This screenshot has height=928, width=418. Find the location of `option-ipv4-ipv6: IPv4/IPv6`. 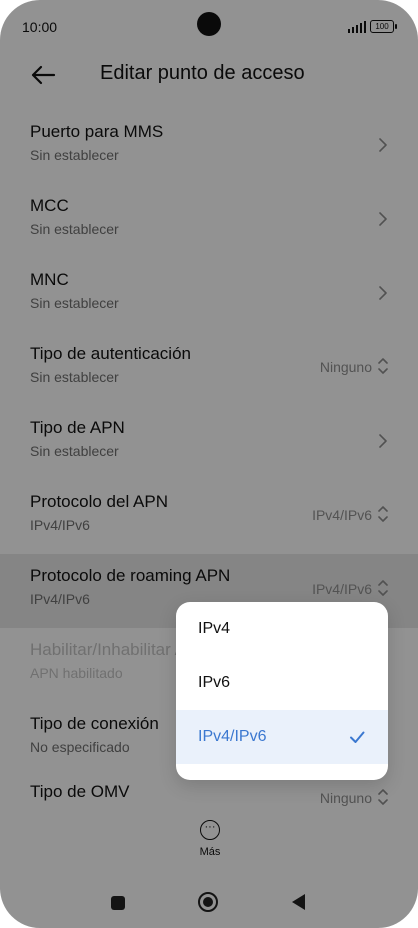

option-ipv4-ipv6: IPv4/IPv6 is located at coordinates (282, 737).